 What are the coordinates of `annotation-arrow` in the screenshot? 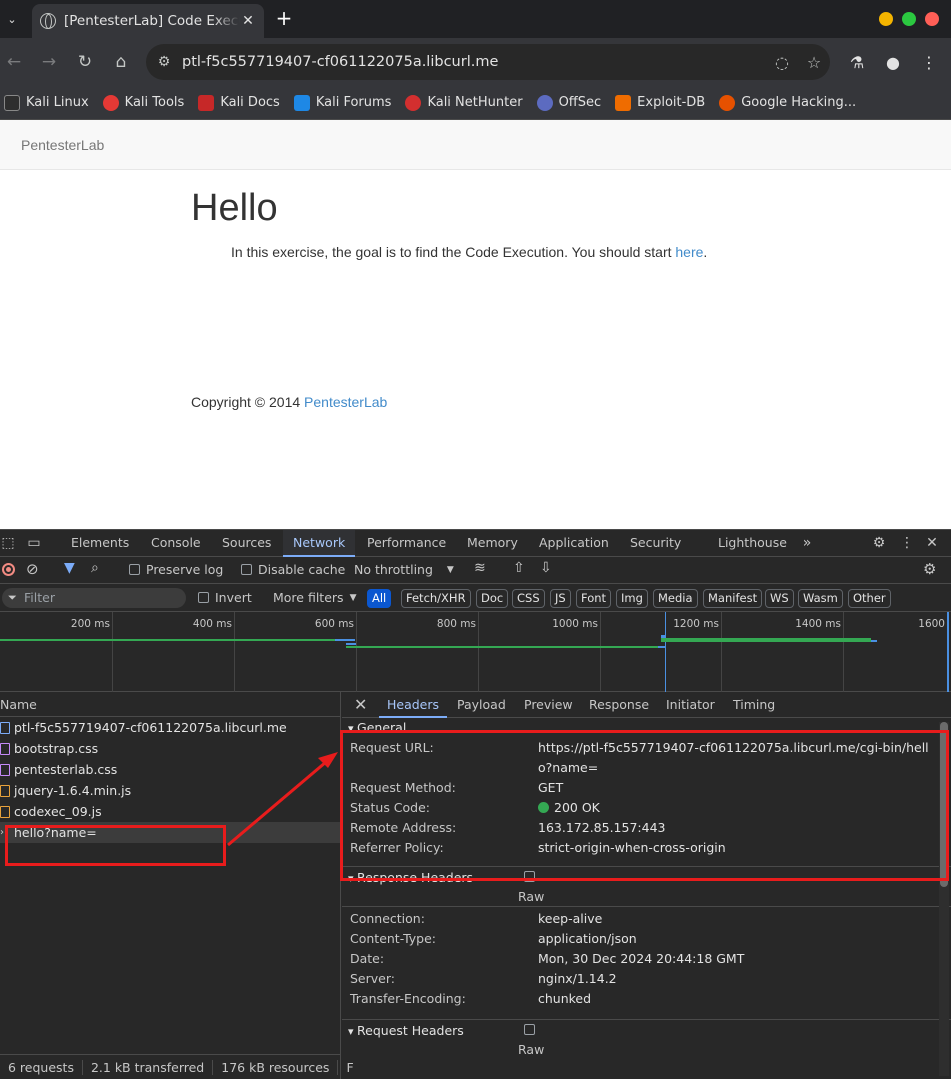 It's located at (282, 799).